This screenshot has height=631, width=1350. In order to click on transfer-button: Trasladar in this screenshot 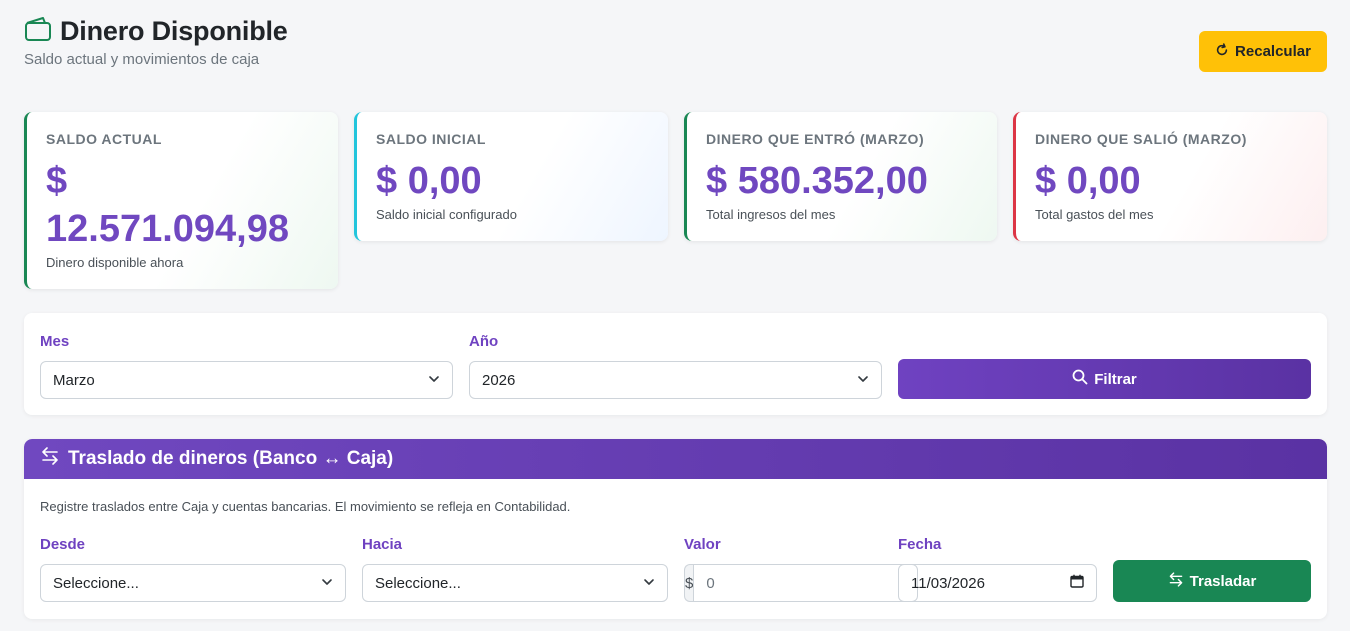, I will do `click(1212, 581)`.